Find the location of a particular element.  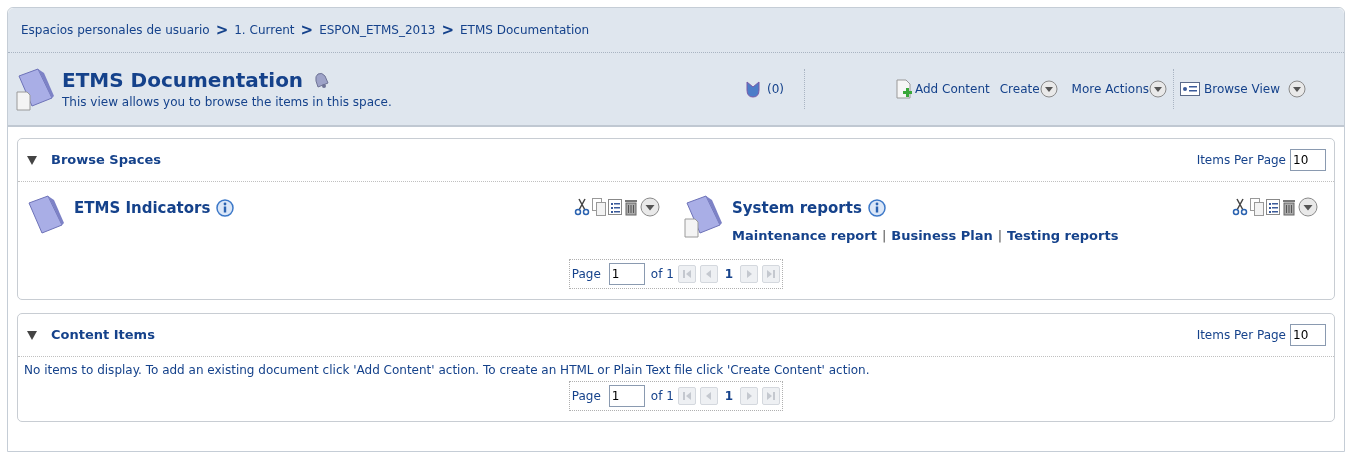

subspace-link: Testing reports is located at coordinates (1063, 235).